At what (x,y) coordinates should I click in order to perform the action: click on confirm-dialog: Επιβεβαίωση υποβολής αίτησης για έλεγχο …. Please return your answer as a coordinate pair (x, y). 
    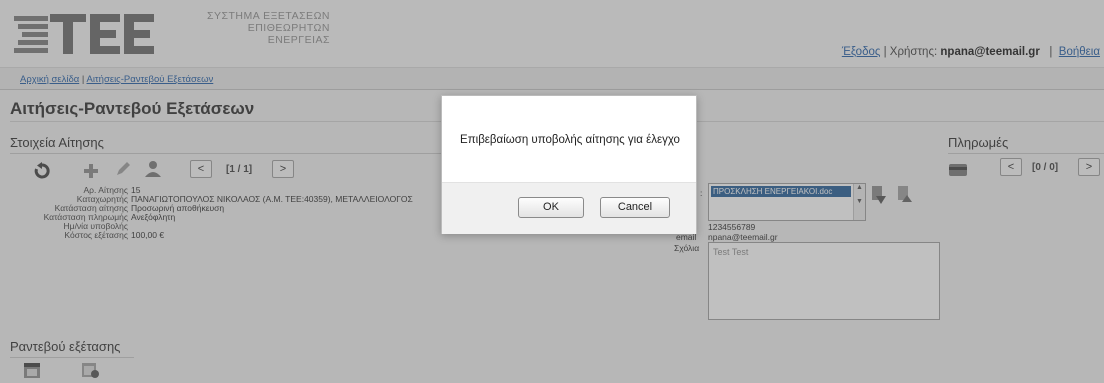
    Looking at the image, I should click on (569, 164).